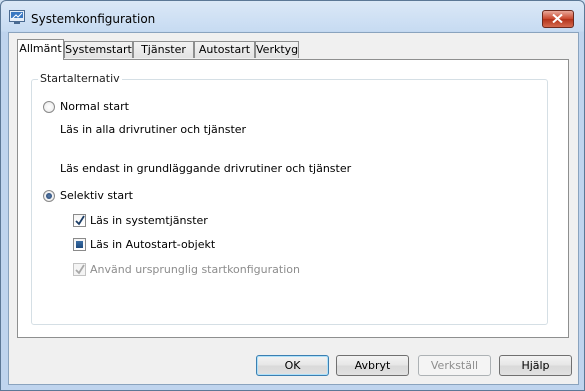 This screenshot has width=585, height=391. I want to click on radio-selected-dot, so click(49, 196).